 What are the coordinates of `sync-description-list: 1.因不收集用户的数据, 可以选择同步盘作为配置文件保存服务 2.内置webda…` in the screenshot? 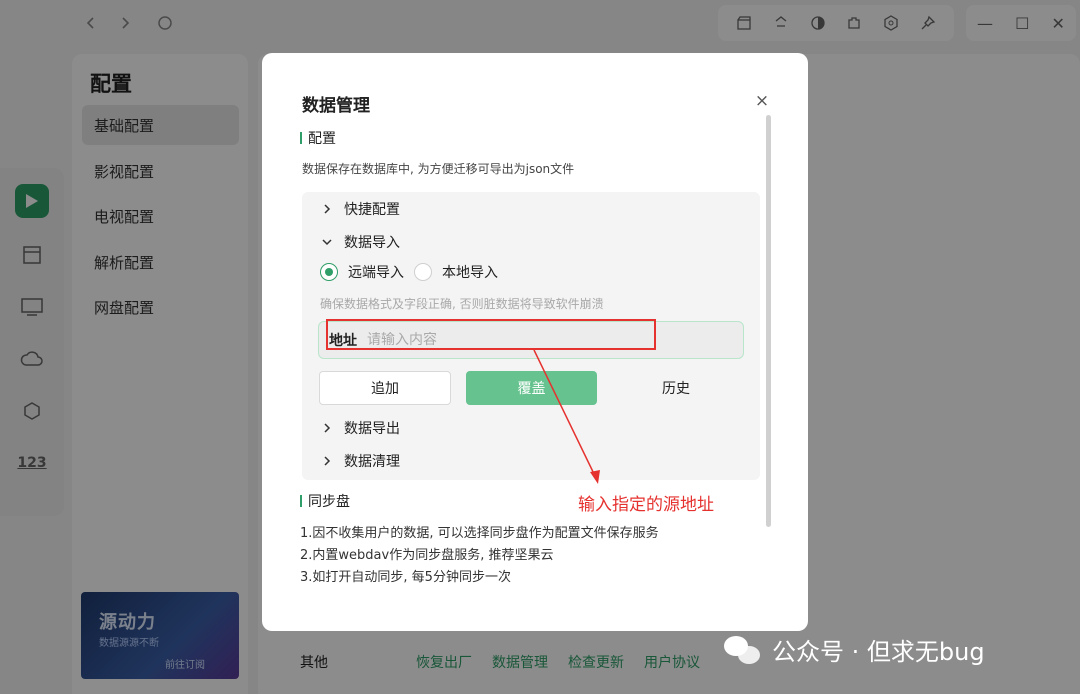 It's located at (479, 556).